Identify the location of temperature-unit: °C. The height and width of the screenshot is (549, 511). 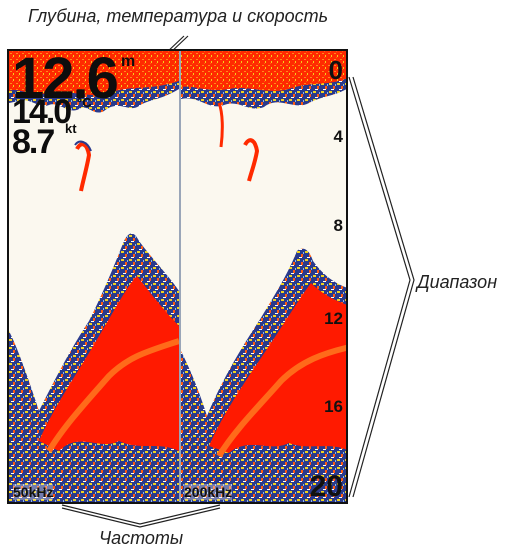
(84, 102).